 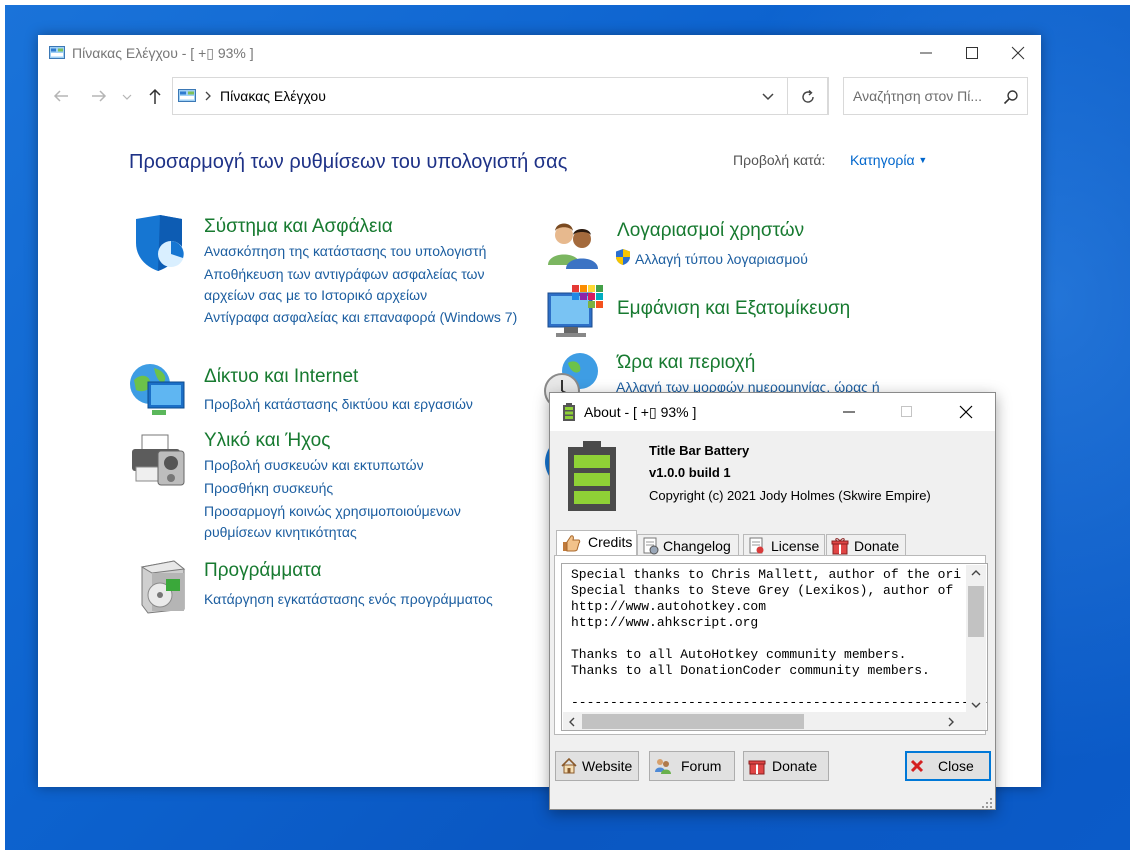 I want to click on maximize-button, so click(x=972, y=53).